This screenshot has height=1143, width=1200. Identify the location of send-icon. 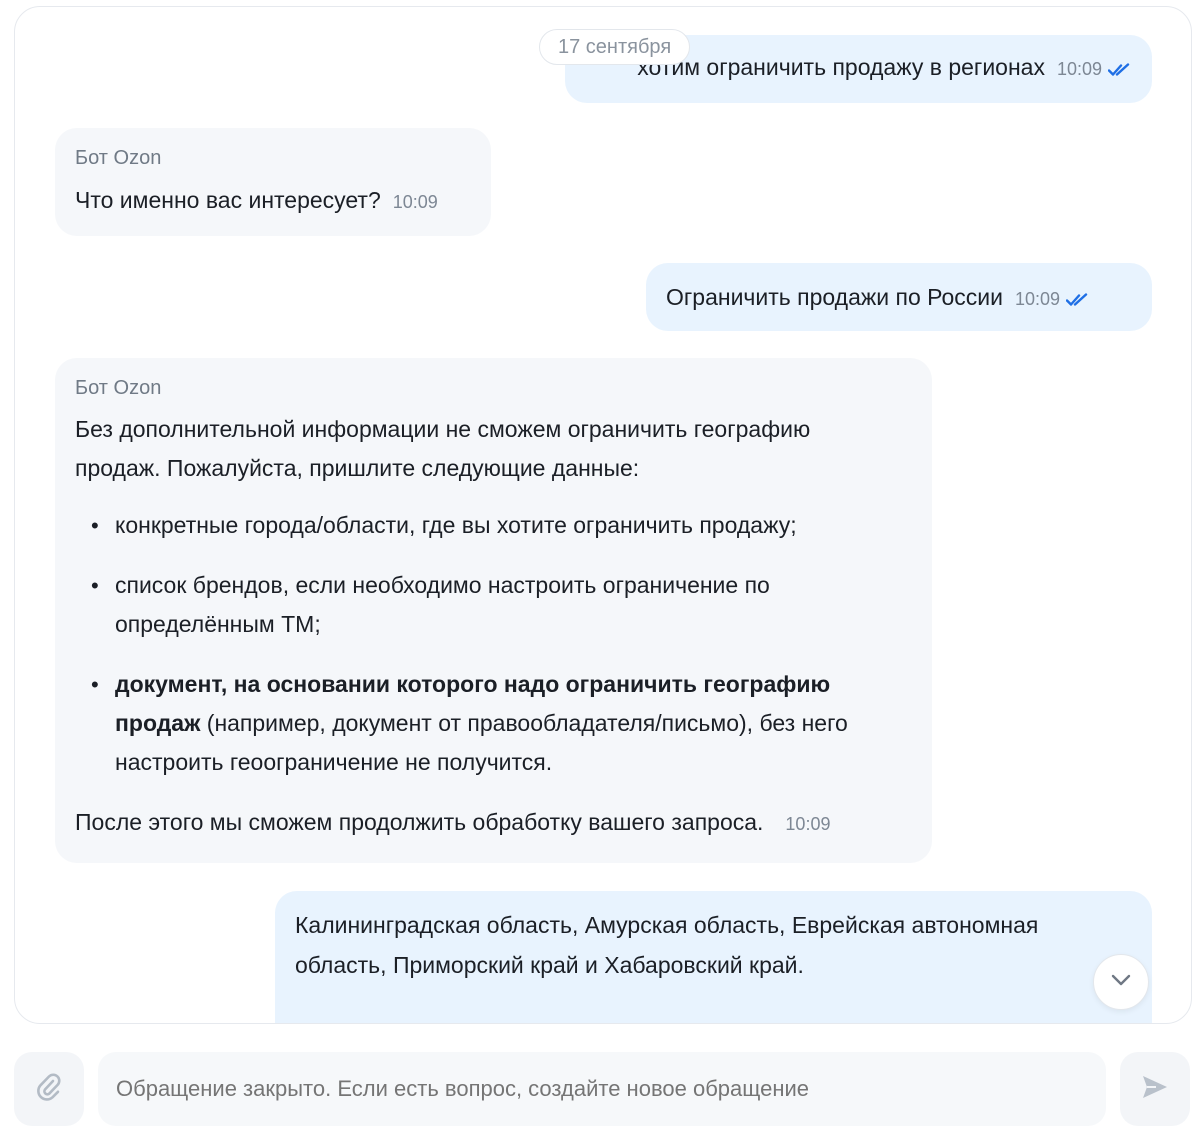
(1155, 1089).